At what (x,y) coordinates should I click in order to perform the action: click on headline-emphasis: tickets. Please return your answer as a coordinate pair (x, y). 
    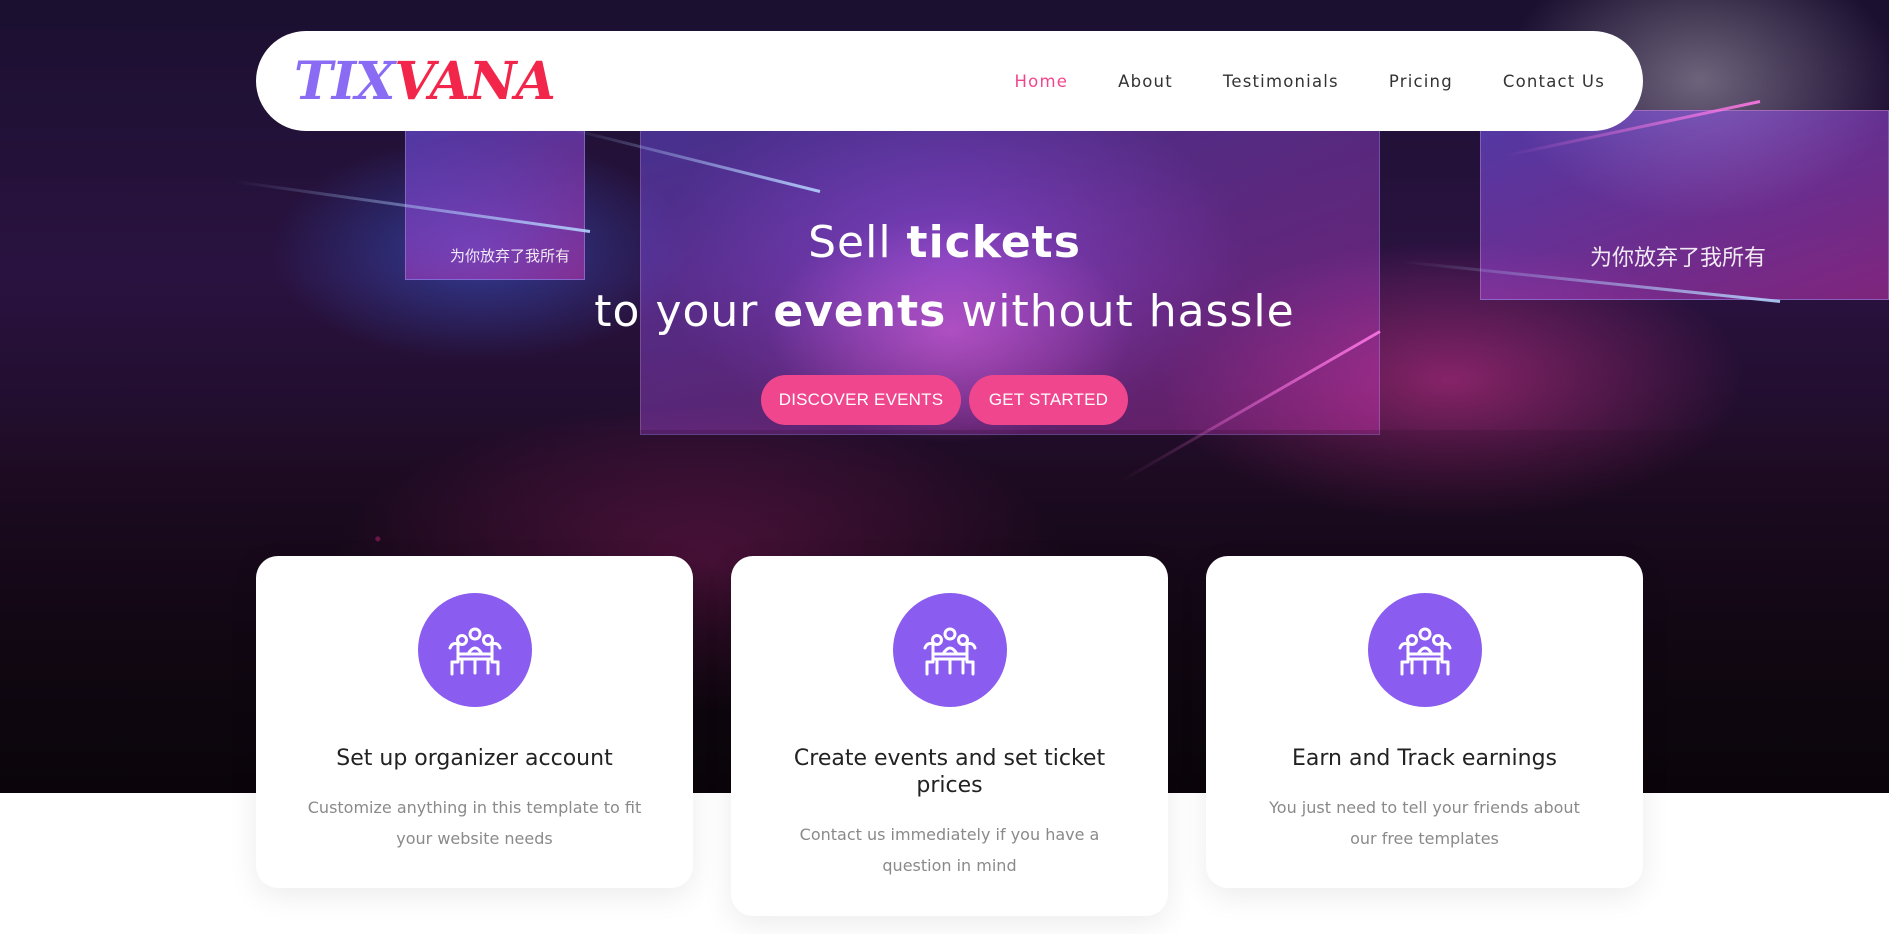
    Looking at the image, I should click on (993, 242).